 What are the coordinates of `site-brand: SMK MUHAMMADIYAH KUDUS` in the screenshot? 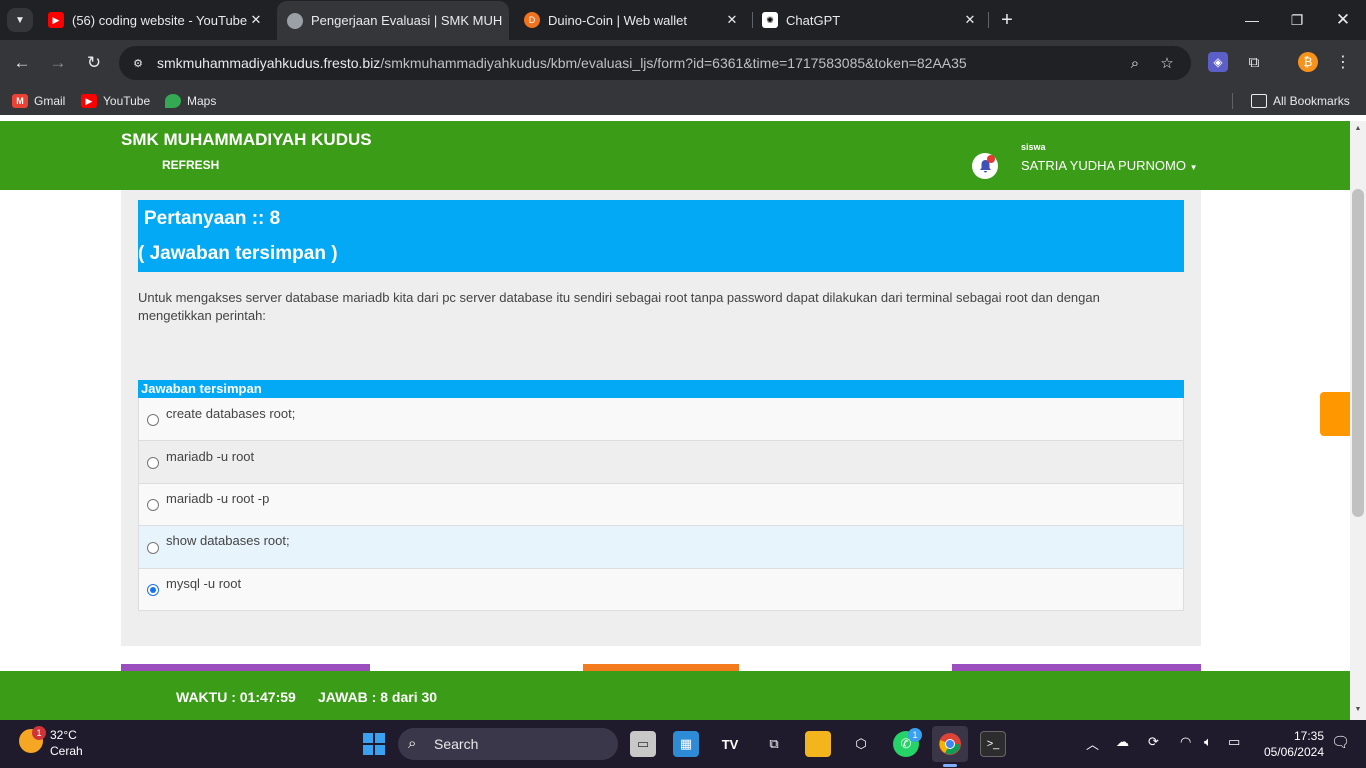 It's located at (246, 140).